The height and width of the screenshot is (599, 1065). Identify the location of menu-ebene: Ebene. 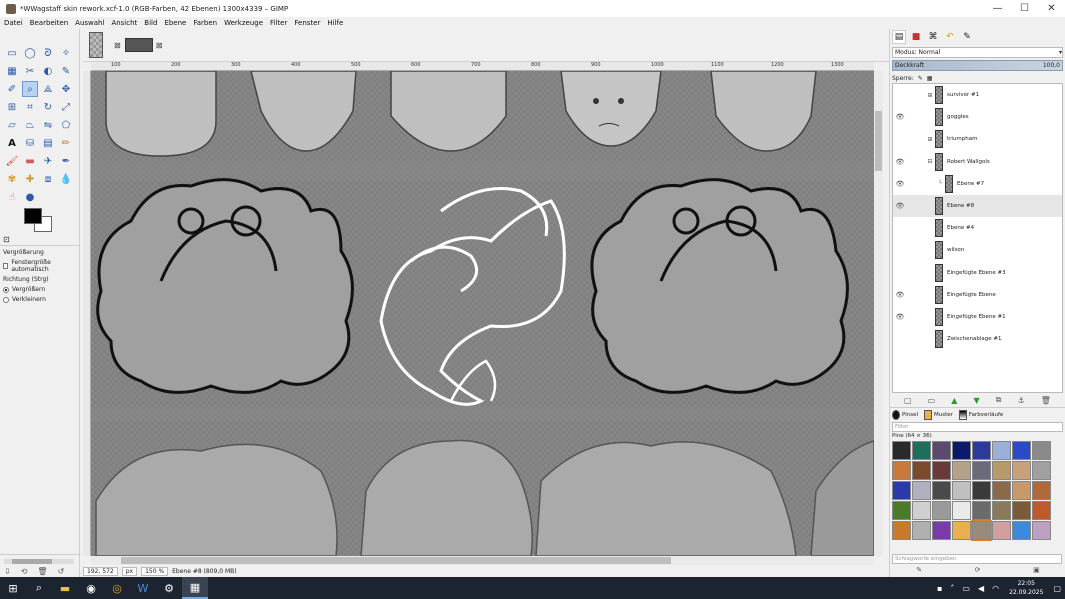
(175, 23).